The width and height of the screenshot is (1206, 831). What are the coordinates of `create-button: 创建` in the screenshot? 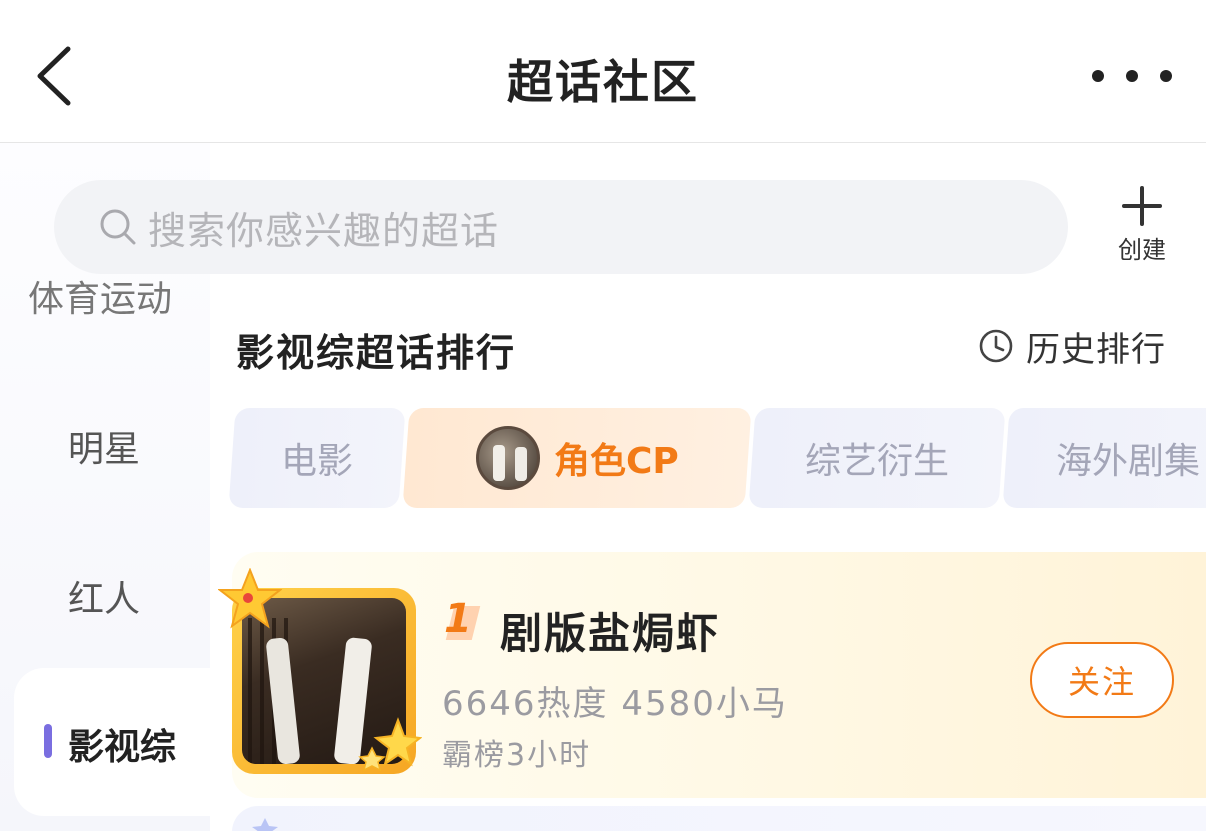 It's located at (1142, 226).